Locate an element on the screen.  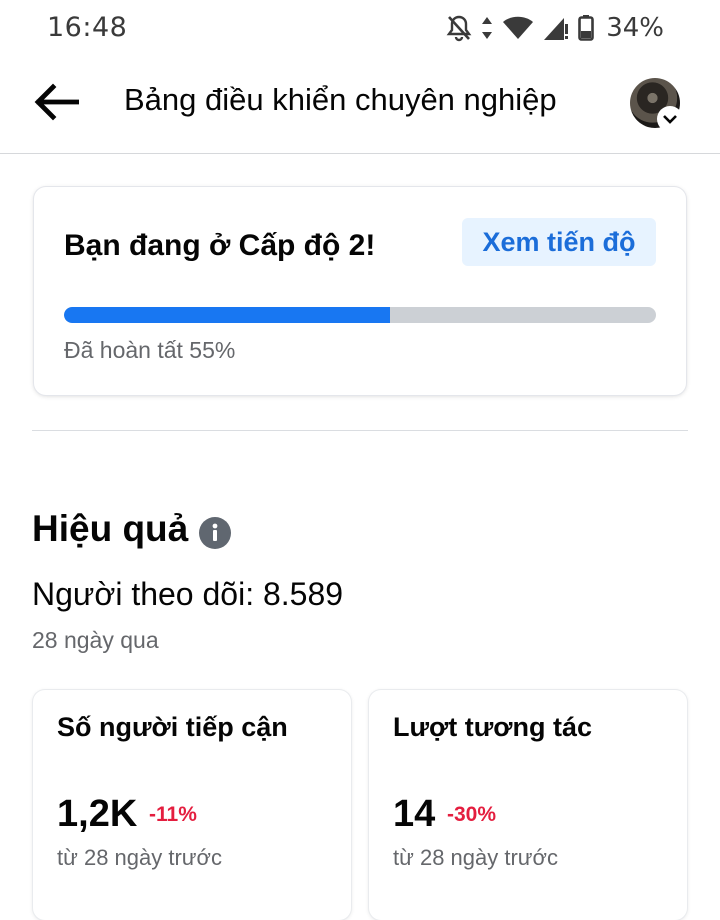
back-button is located at coordinates (56, 102).